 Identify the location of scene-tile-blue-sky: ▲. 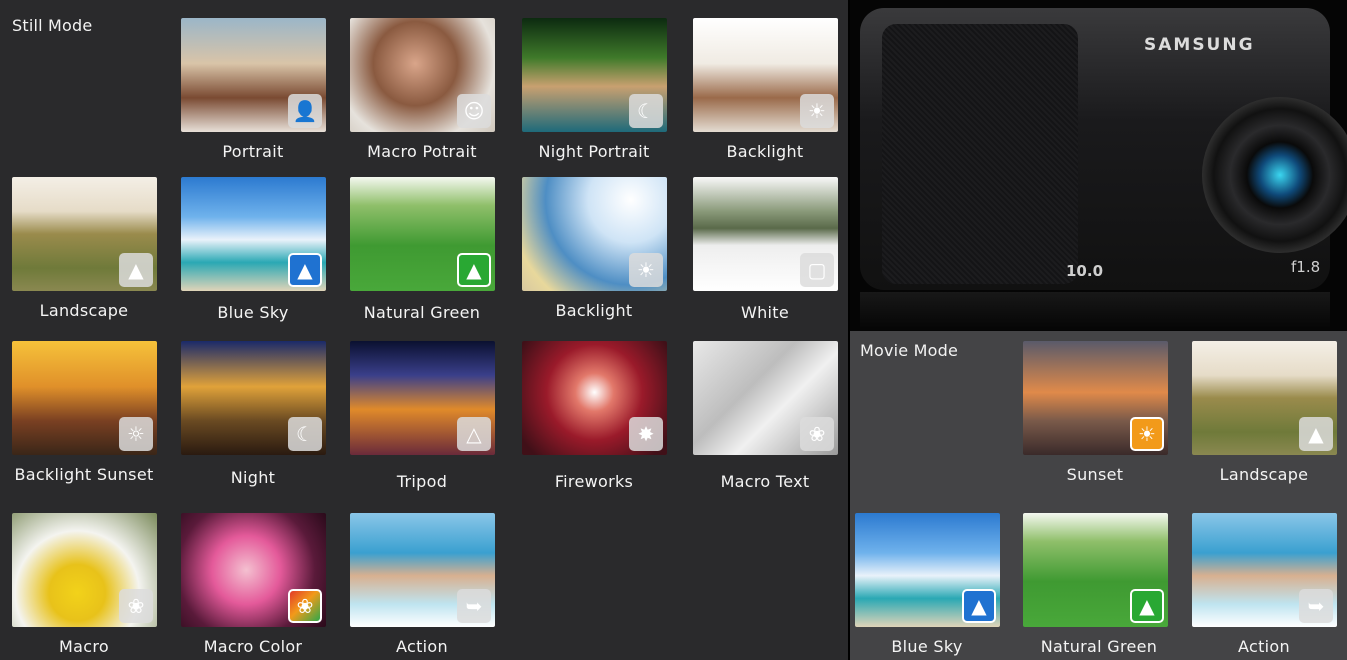
(253, 234).